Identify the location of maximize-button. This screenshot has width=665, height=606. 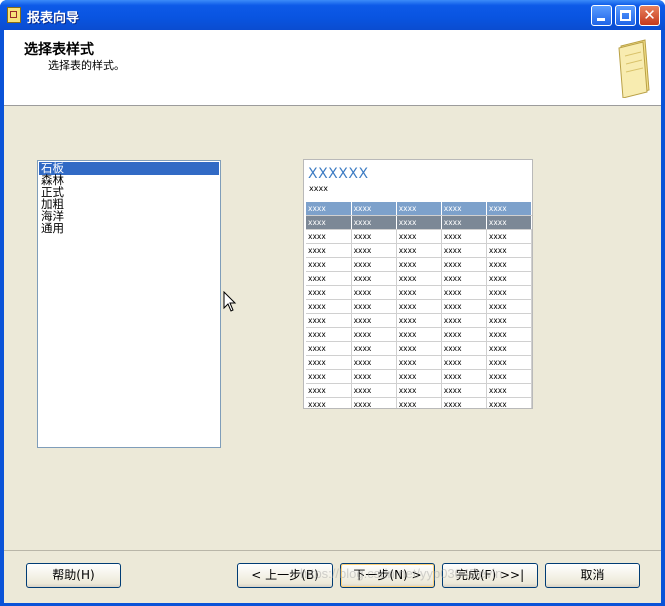
(625, 15).